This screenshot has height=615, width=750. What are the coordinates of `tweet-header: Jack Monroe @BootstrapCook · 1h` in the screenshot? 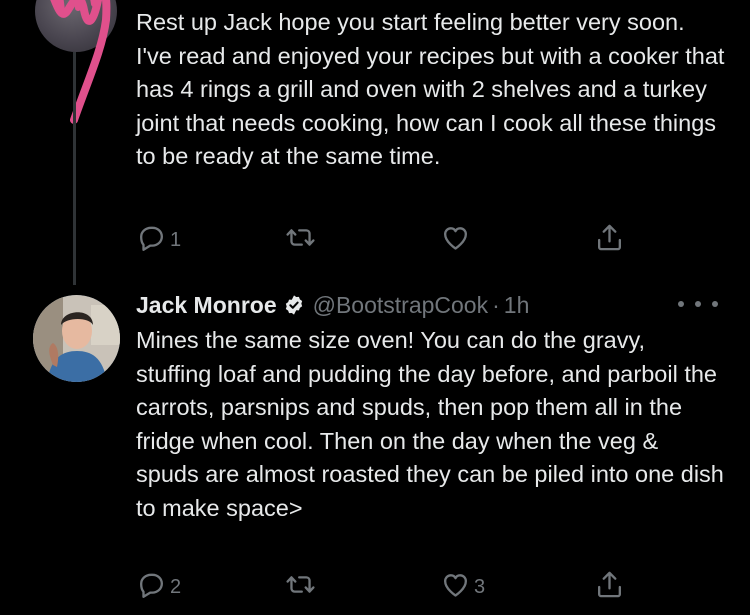 It's located at (332, 305).